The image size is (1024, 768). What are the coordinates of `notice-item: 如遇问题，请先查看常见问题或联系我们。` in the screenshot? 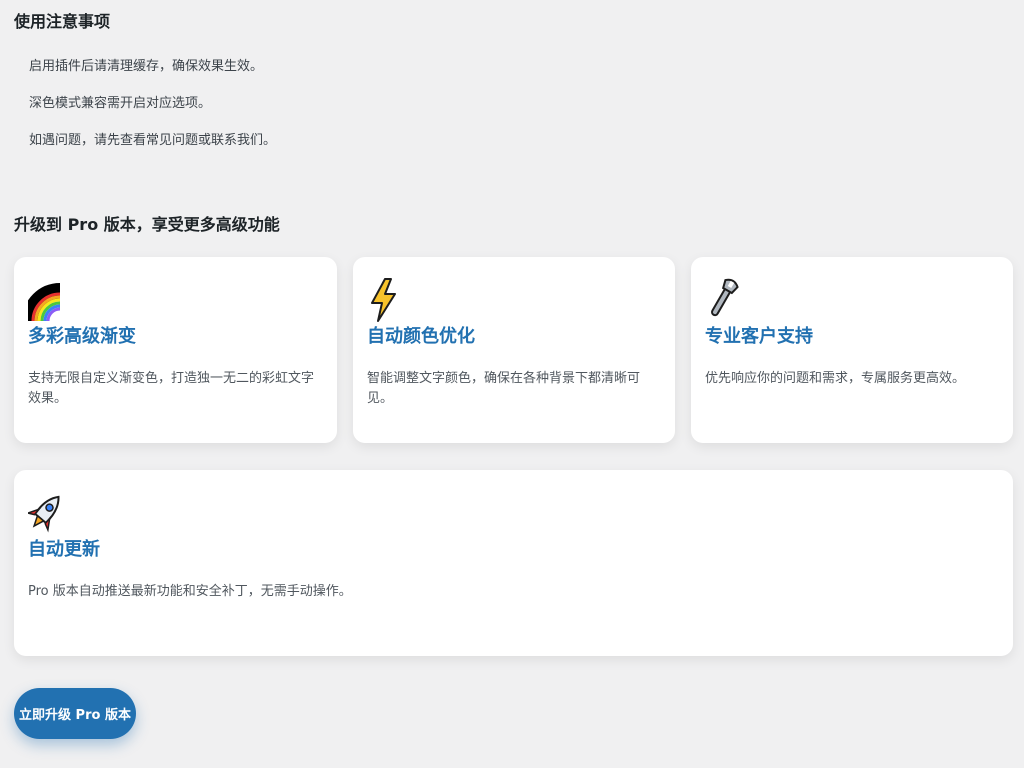 It's located at (153, 140).